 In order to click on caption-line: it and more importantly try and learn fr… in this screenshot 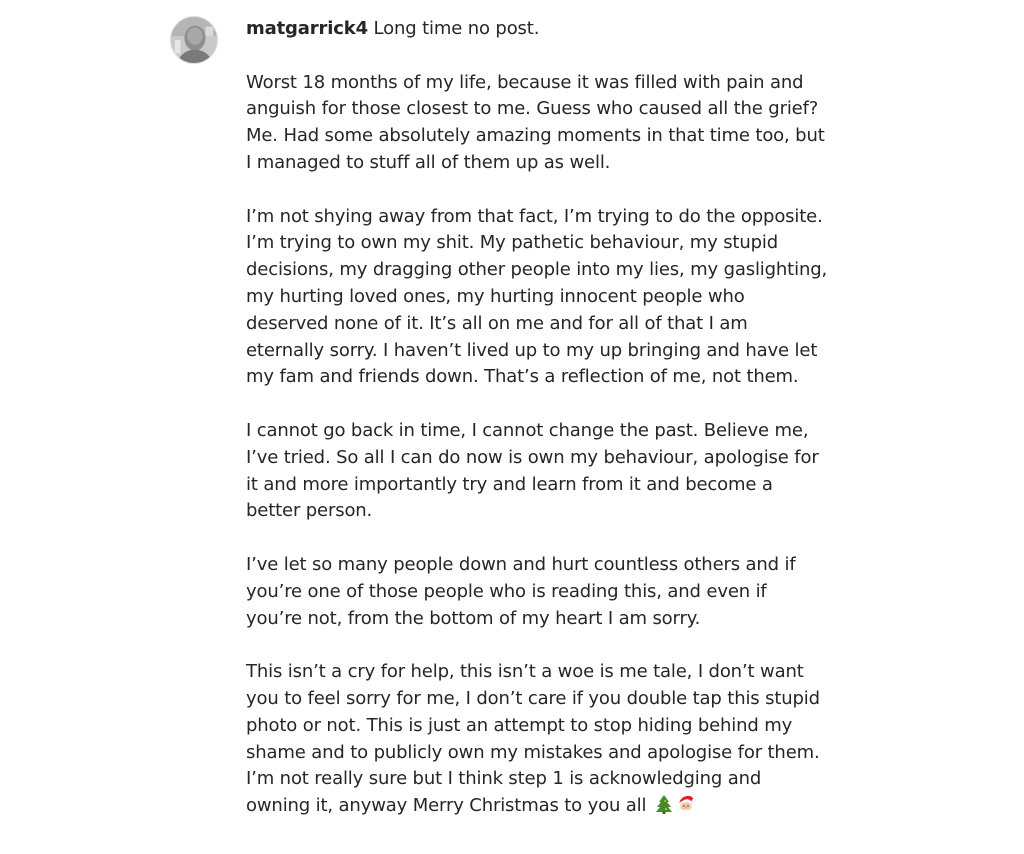, I will do `click(509, 484)`.